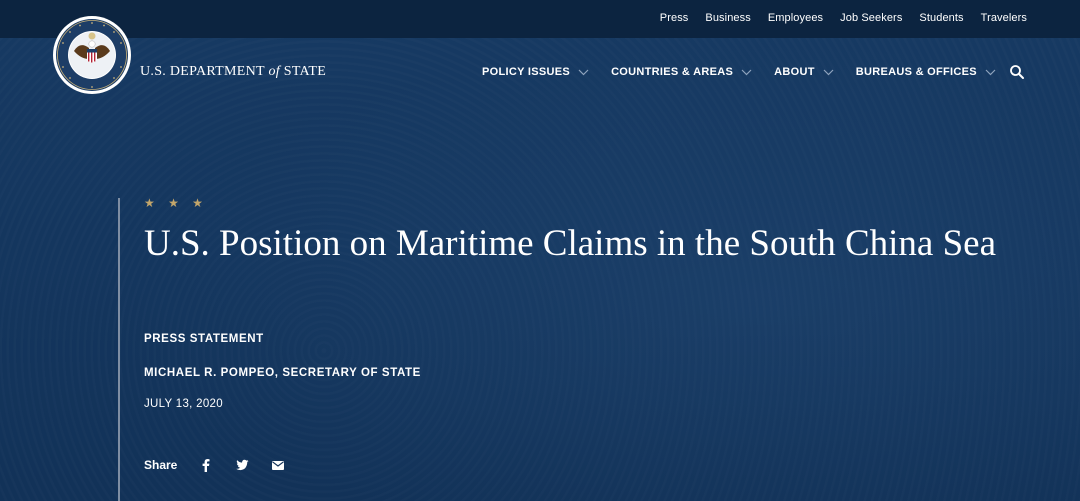 The width and height of the screenshot is (1080, 501). I want to click on brand-suffix: STATE, so click(303, 71).